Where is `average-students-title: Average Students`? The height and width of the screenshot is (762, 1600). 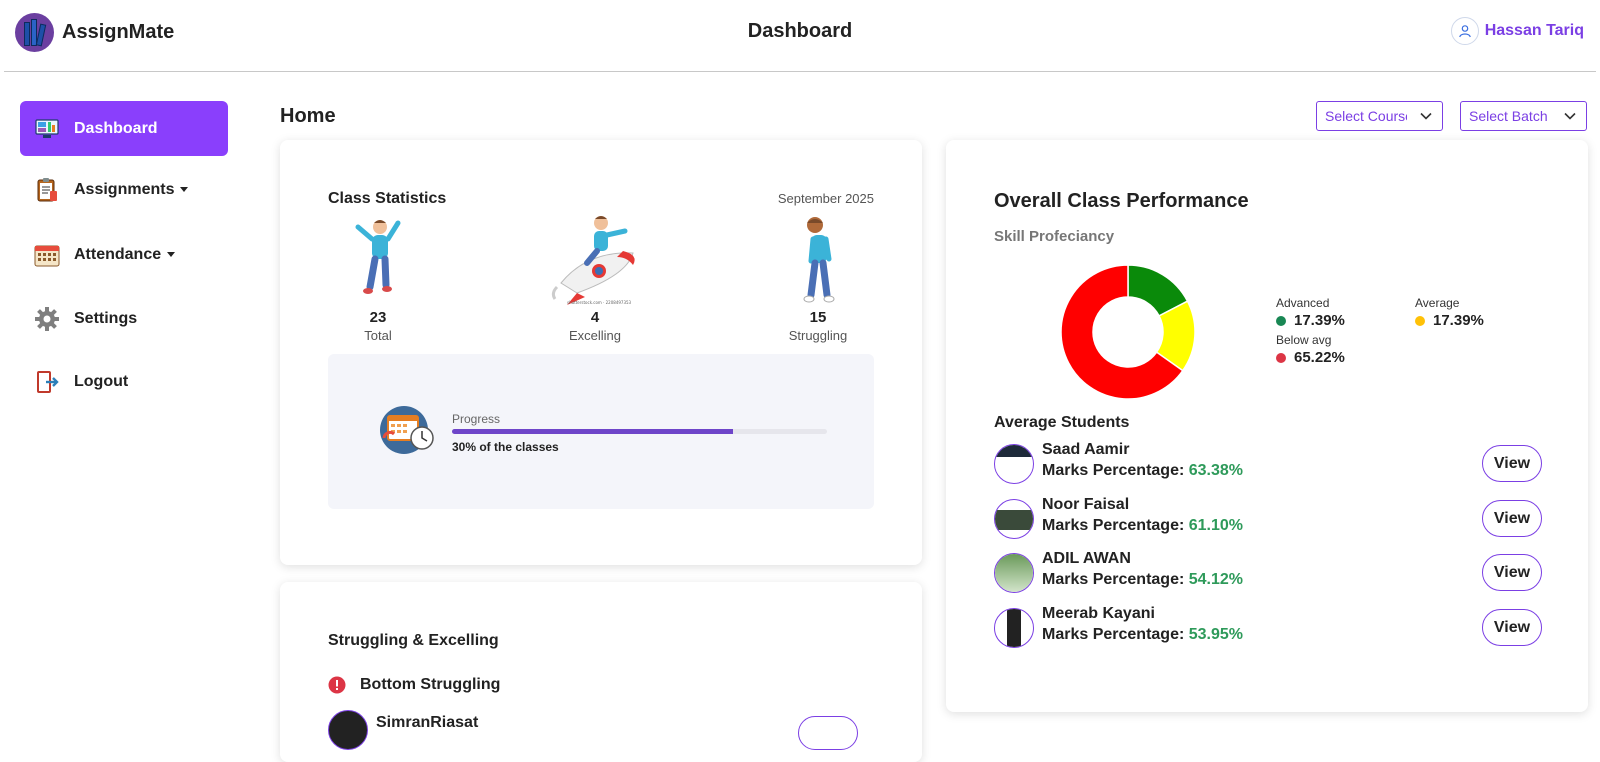 average-students-title: Average Students is located at coordinates (1062, 422).